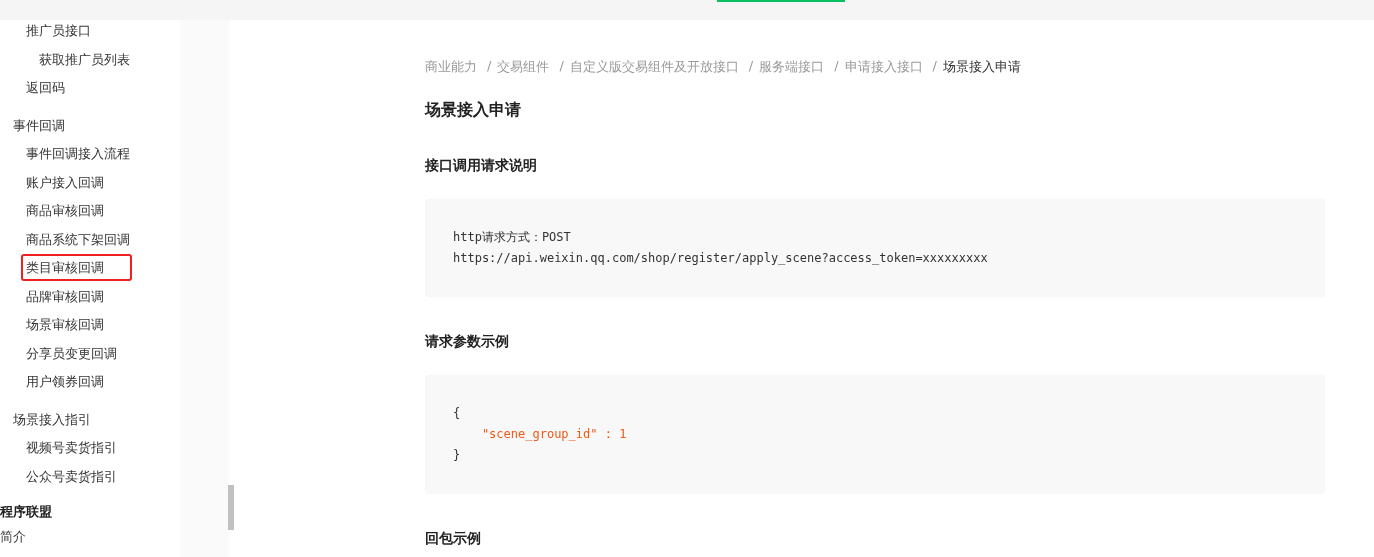 Image resolution: width=1374 pixels, height=557 pixels. I want to click on sidebar-item: 商品系统下架回调, so click(78, 239).